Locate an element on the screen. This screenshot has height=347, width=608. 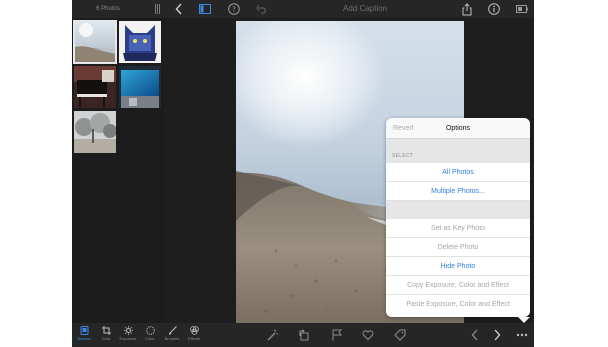
photo-thumbnail-sidebar is located at coordinates (118, 170).